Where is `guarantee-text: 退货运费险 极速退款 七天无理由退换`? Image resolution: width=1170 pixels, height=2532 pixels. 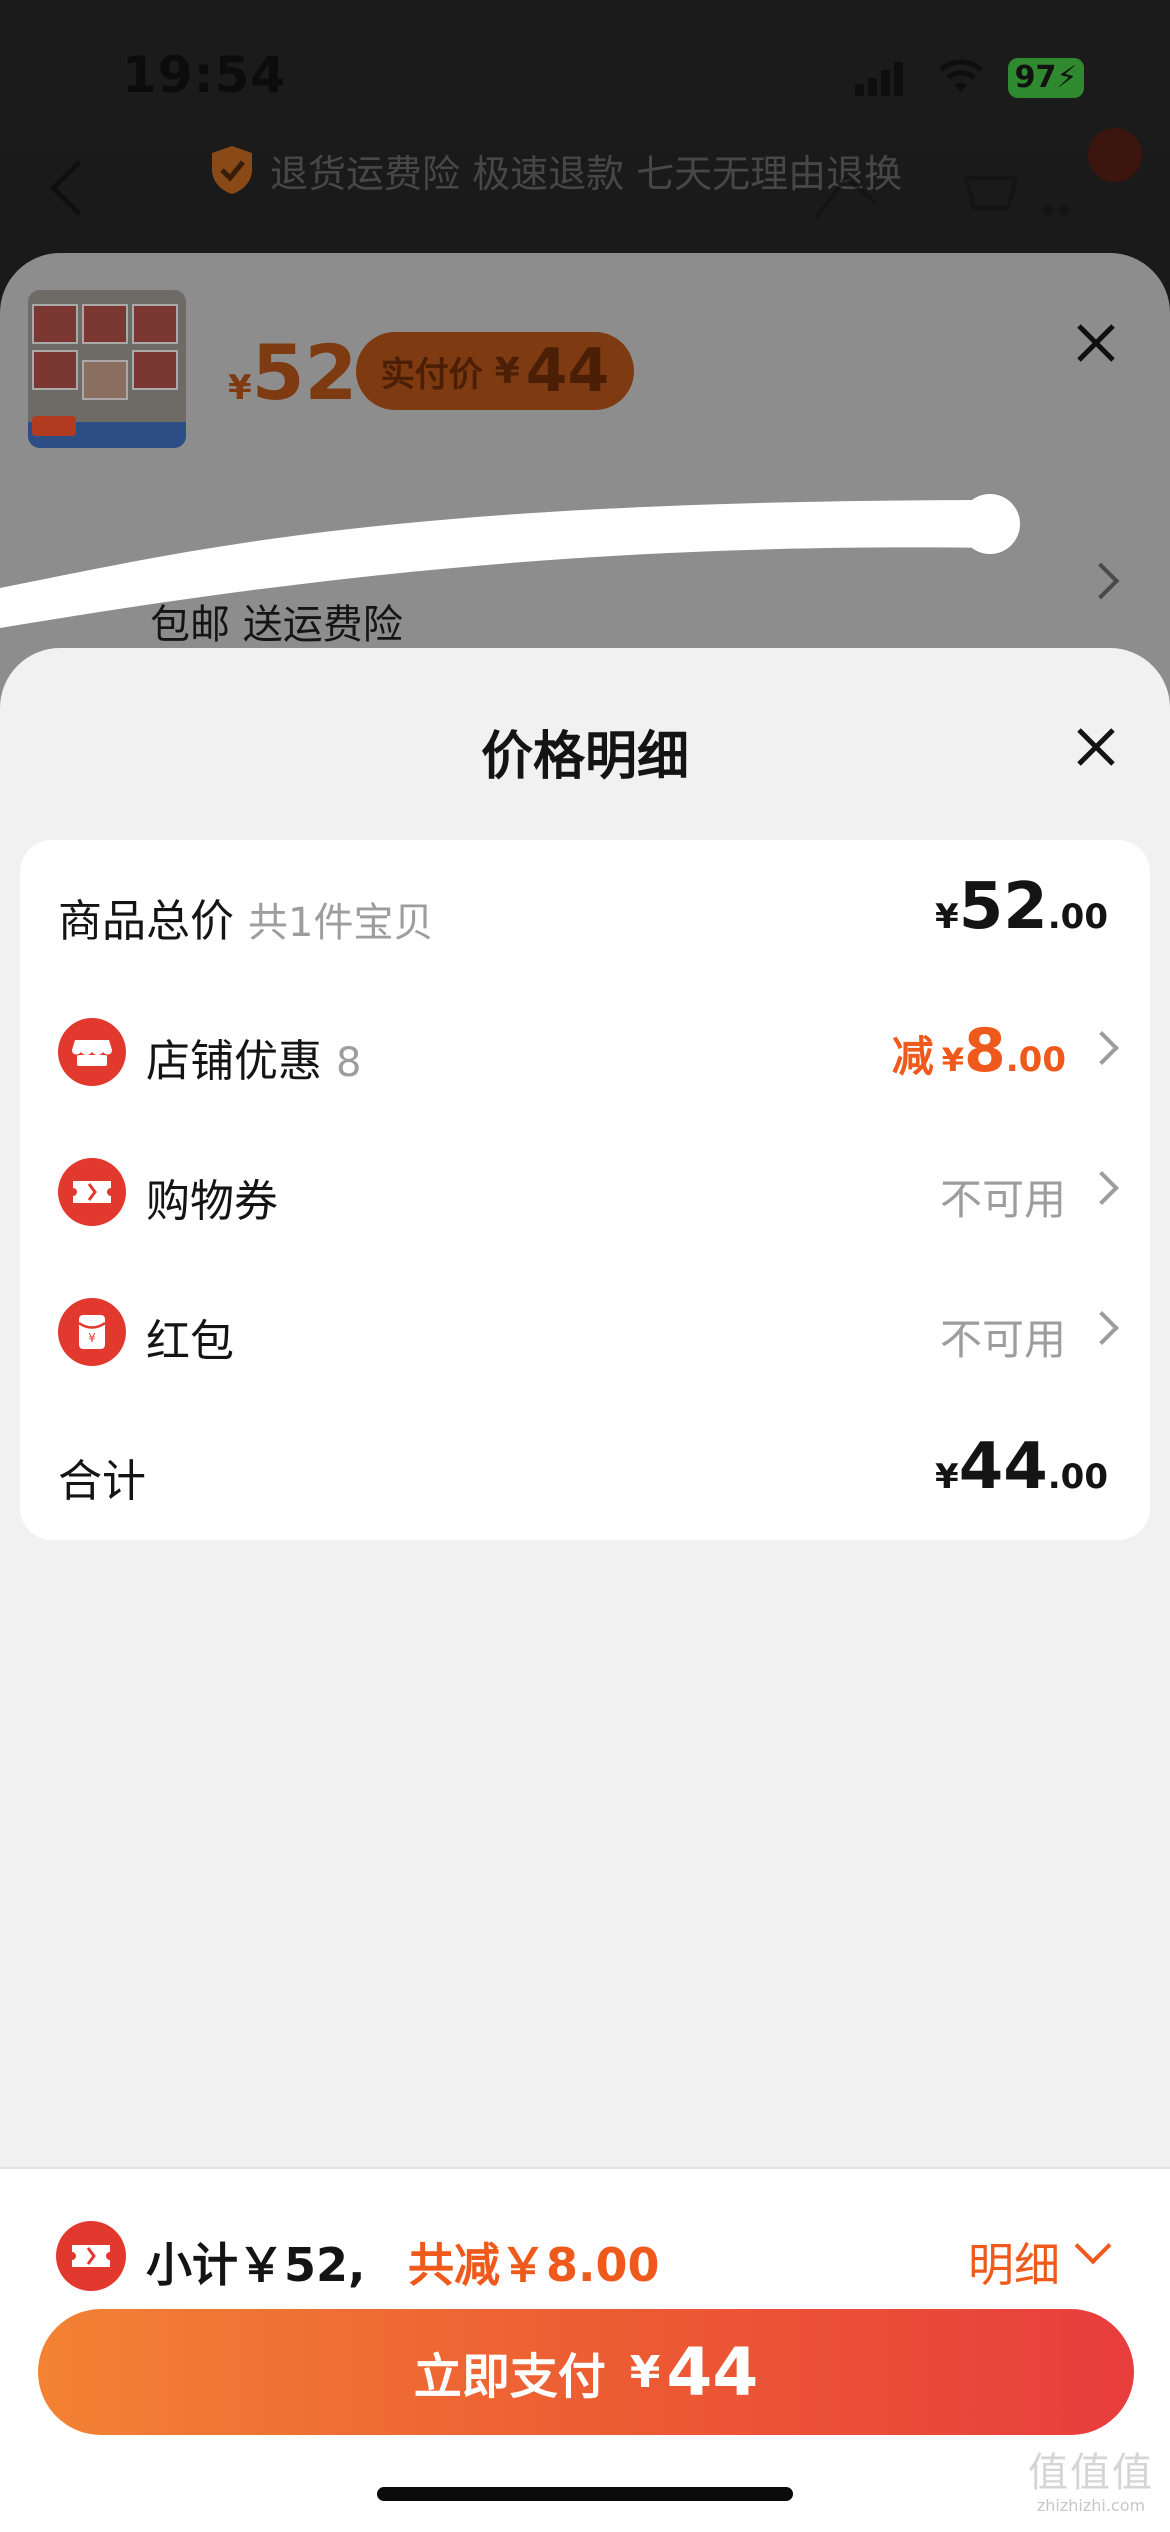 guarantee-text: 退货运费险 极速退款 七天无理由退换 is located at coordinates (586, 173).